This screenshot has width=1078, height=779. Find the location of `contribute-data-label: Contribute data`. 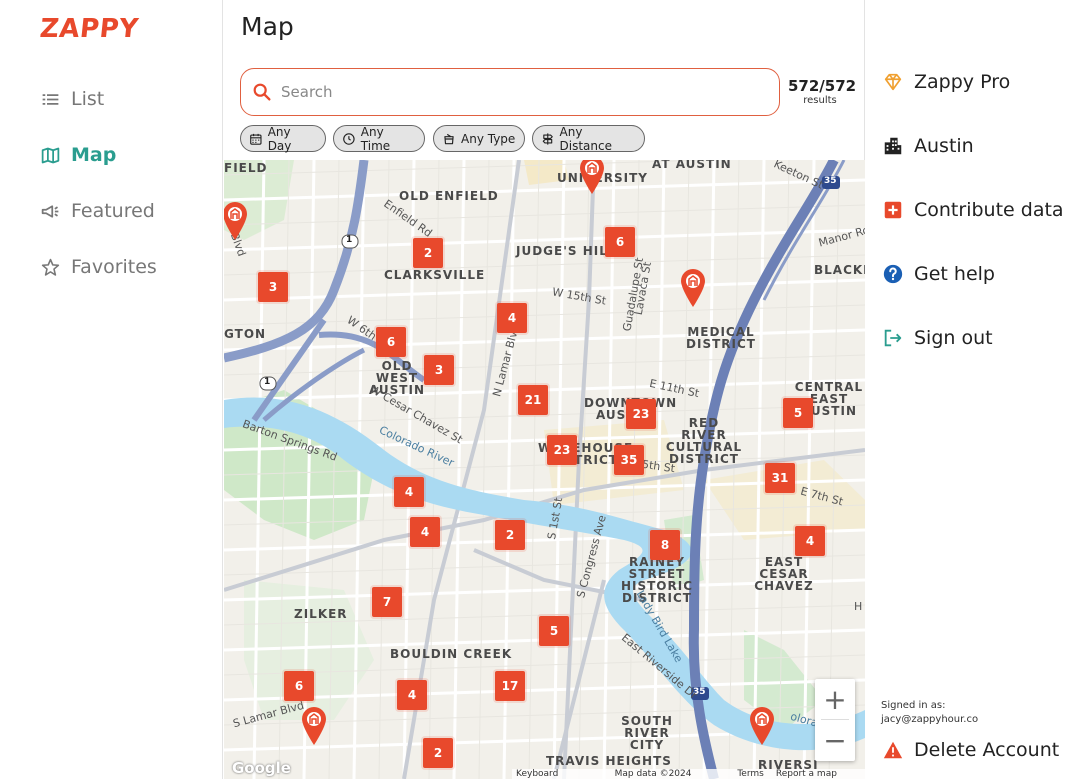

contribute-data-label: Contribute data is located at coordinates (989, 210).